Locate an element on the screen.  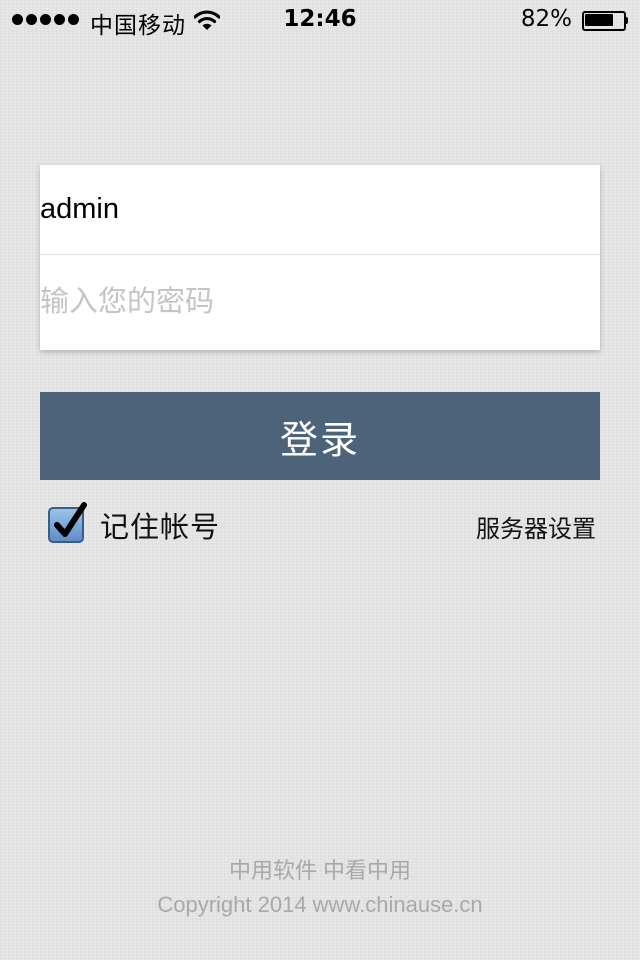
battery-percent: 82% is located at coordinates (546, 19).